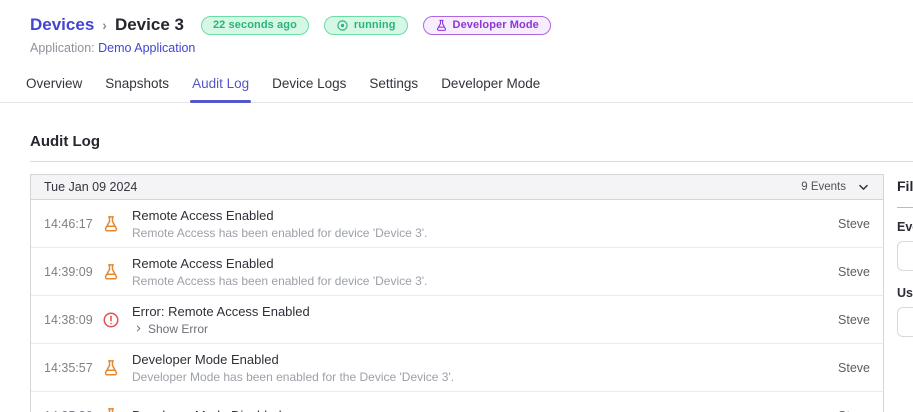  I want to click on badge-running: running, so click(365, 25).